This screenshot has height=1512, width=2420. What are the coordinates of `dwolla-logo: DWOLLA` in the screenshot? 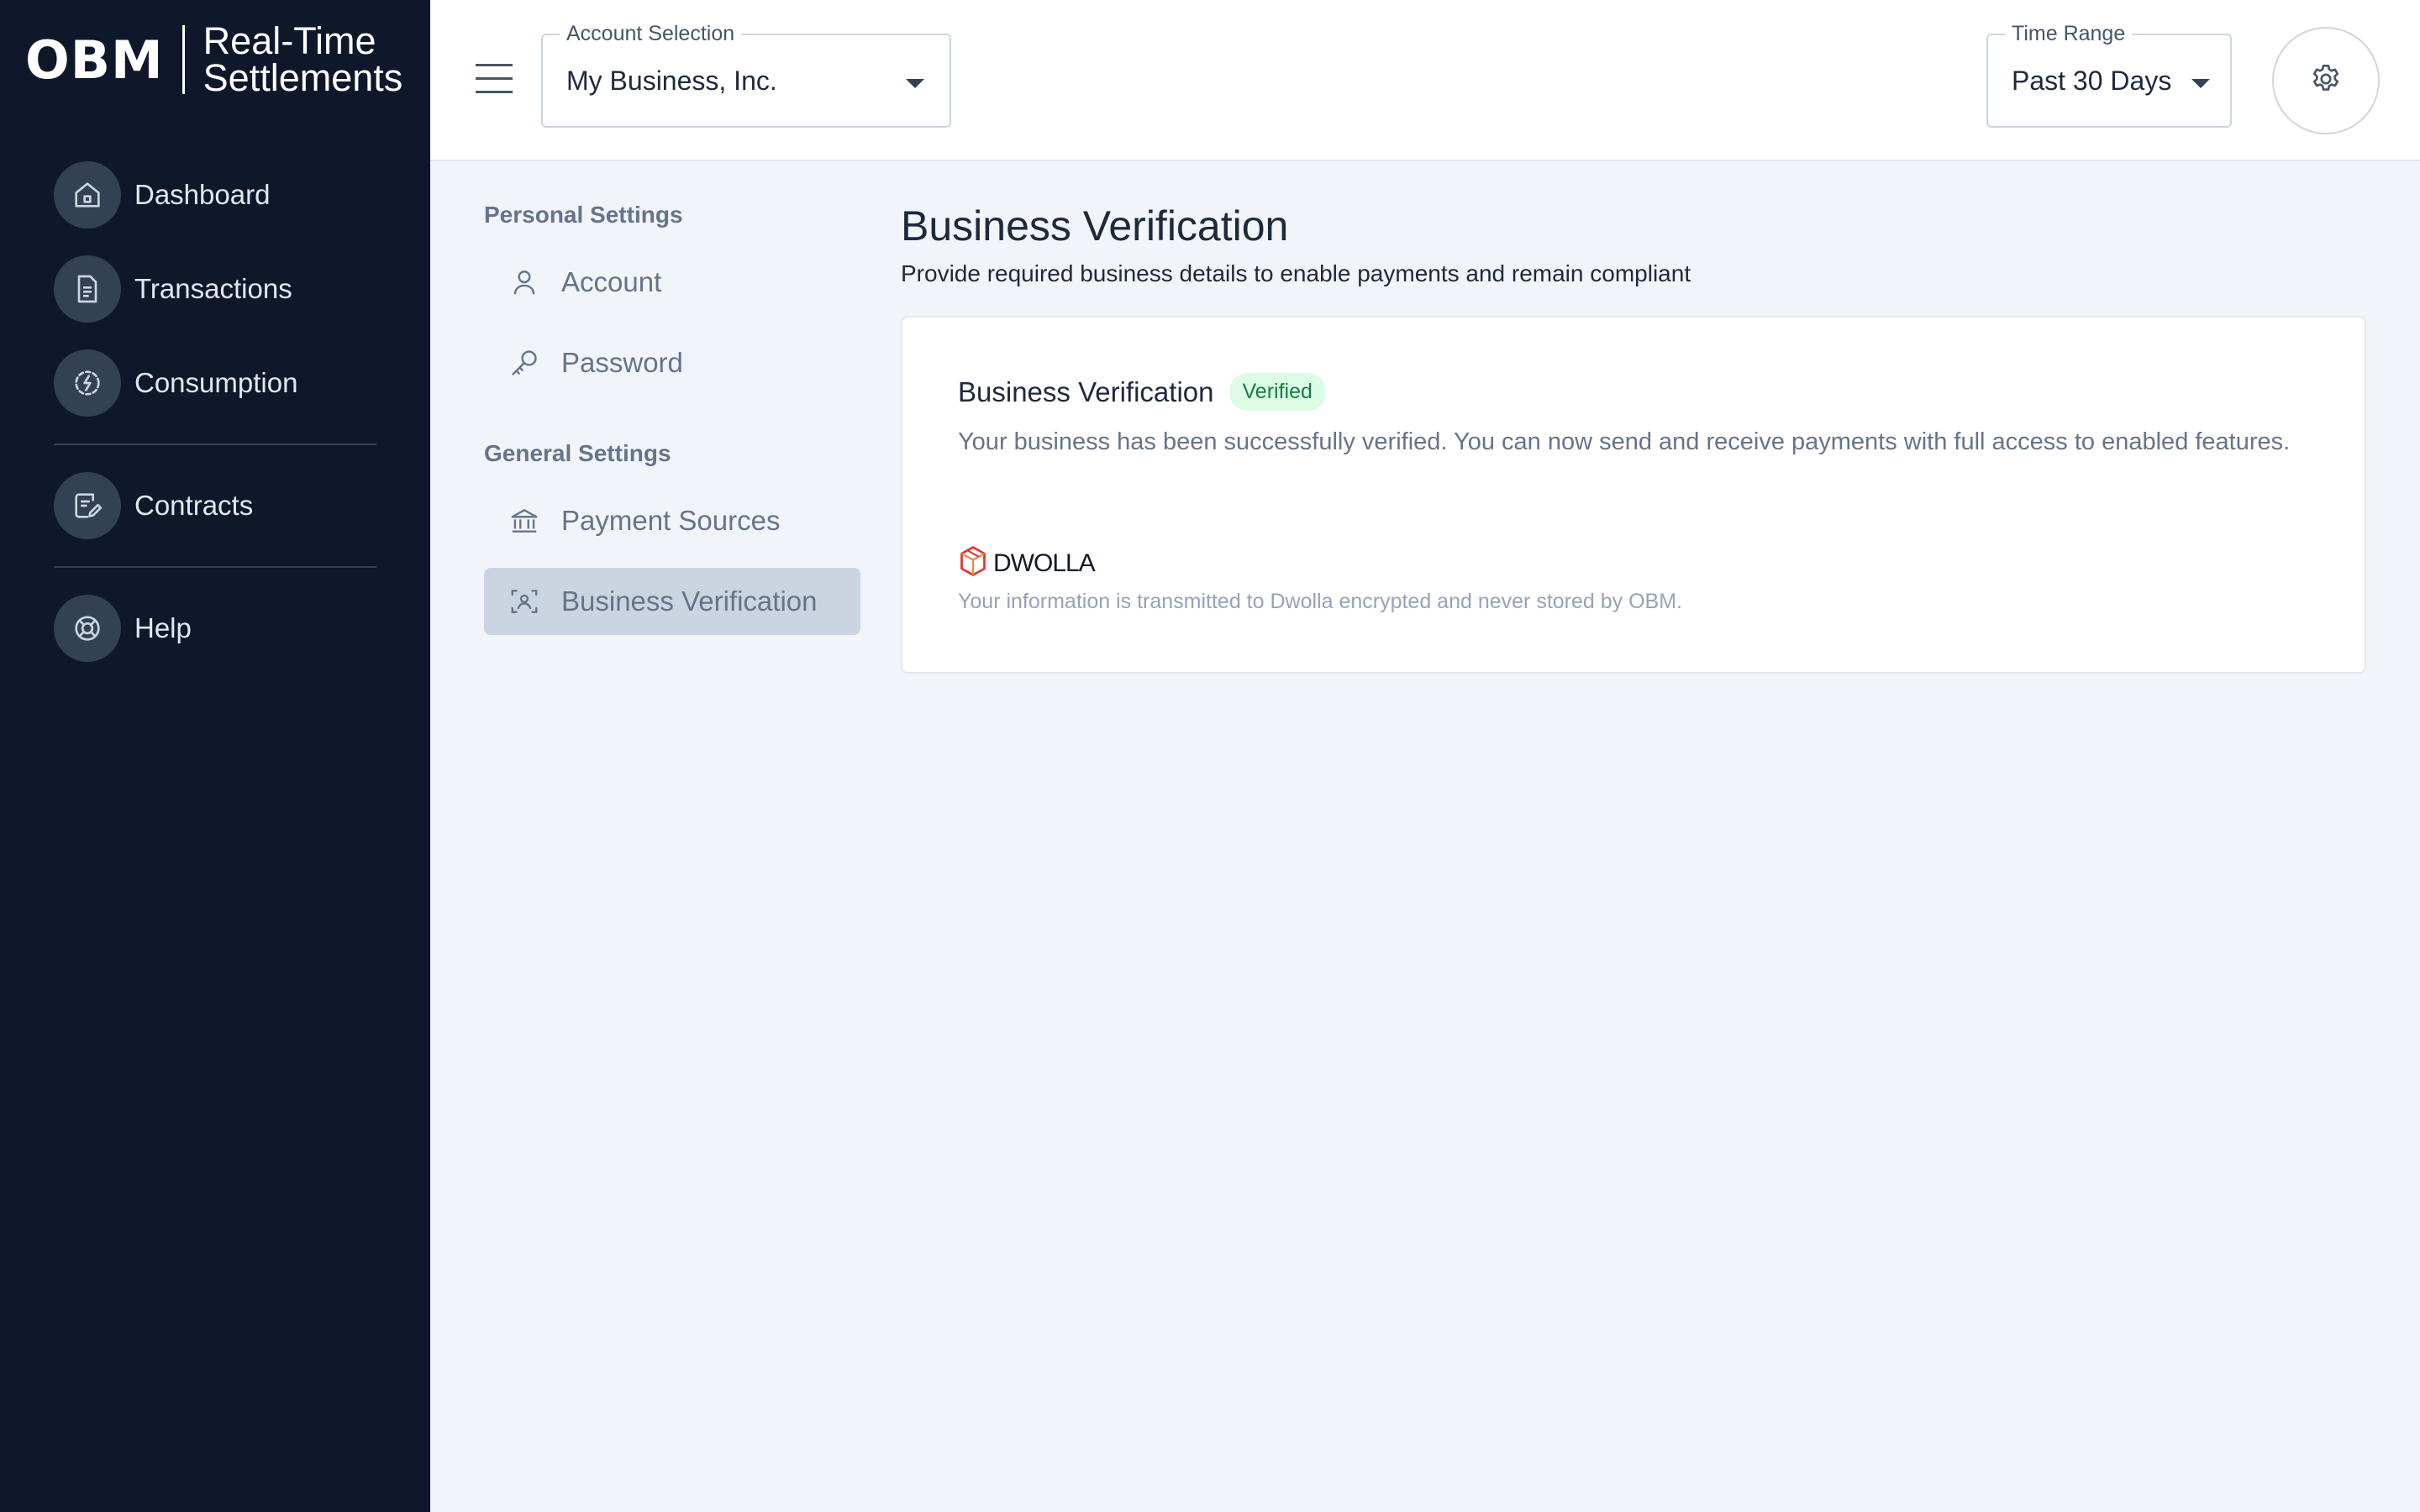 It's located at (1027, 563).